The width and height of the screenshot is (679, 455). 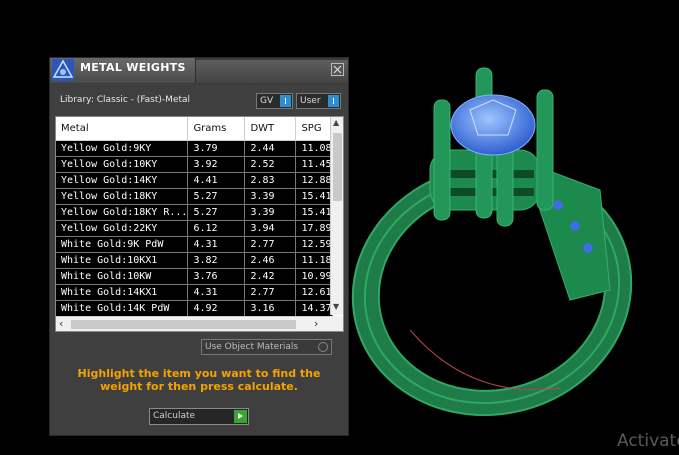 I want to click on table-row: White Gold:14KX1 4.31 2.77 12.61, so click(x=194, y=292).